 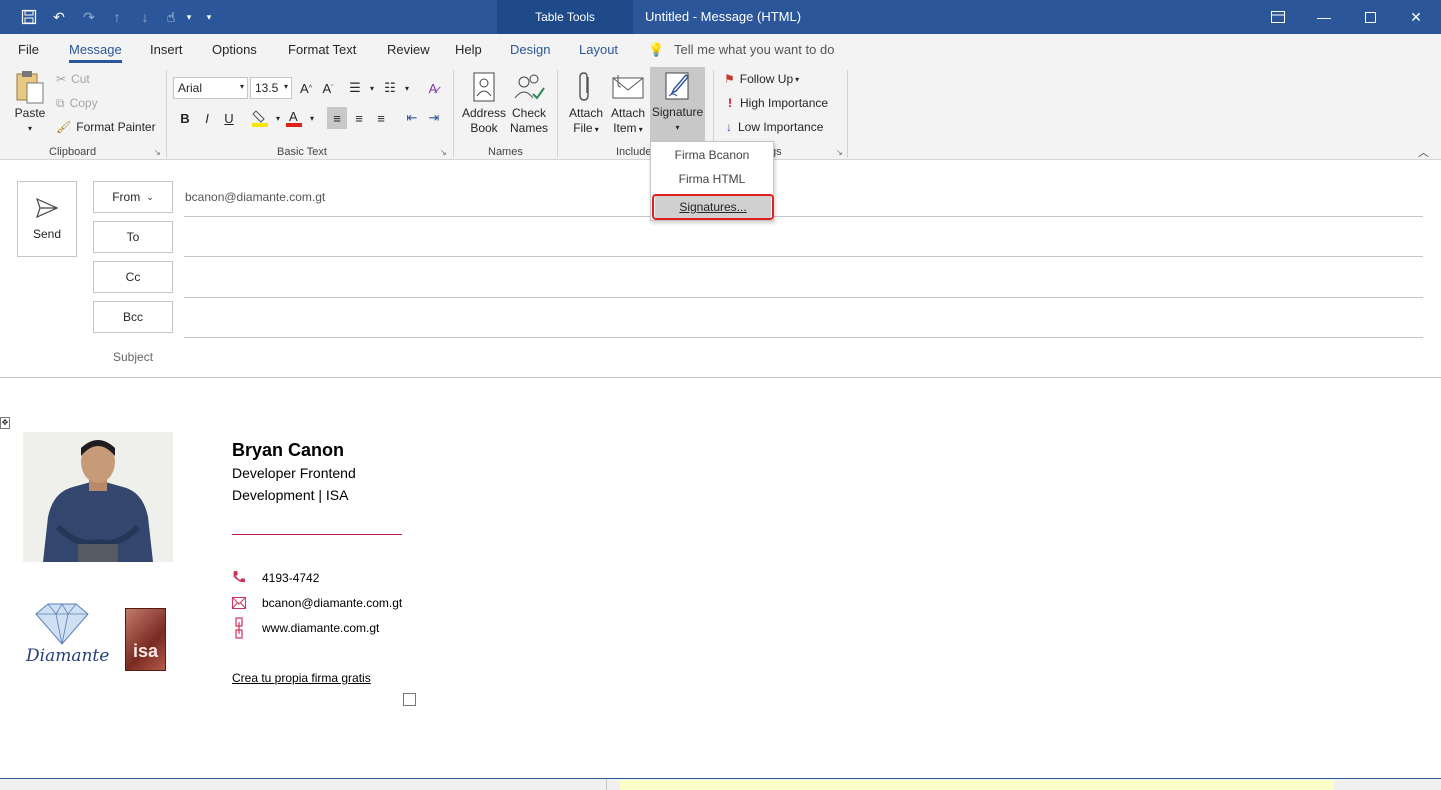 What do you see at coordinates (301, 678) in the screenshot?
I see `create-signature-link: Crea tu propia firma gratis` at bounding box center [301, 678].